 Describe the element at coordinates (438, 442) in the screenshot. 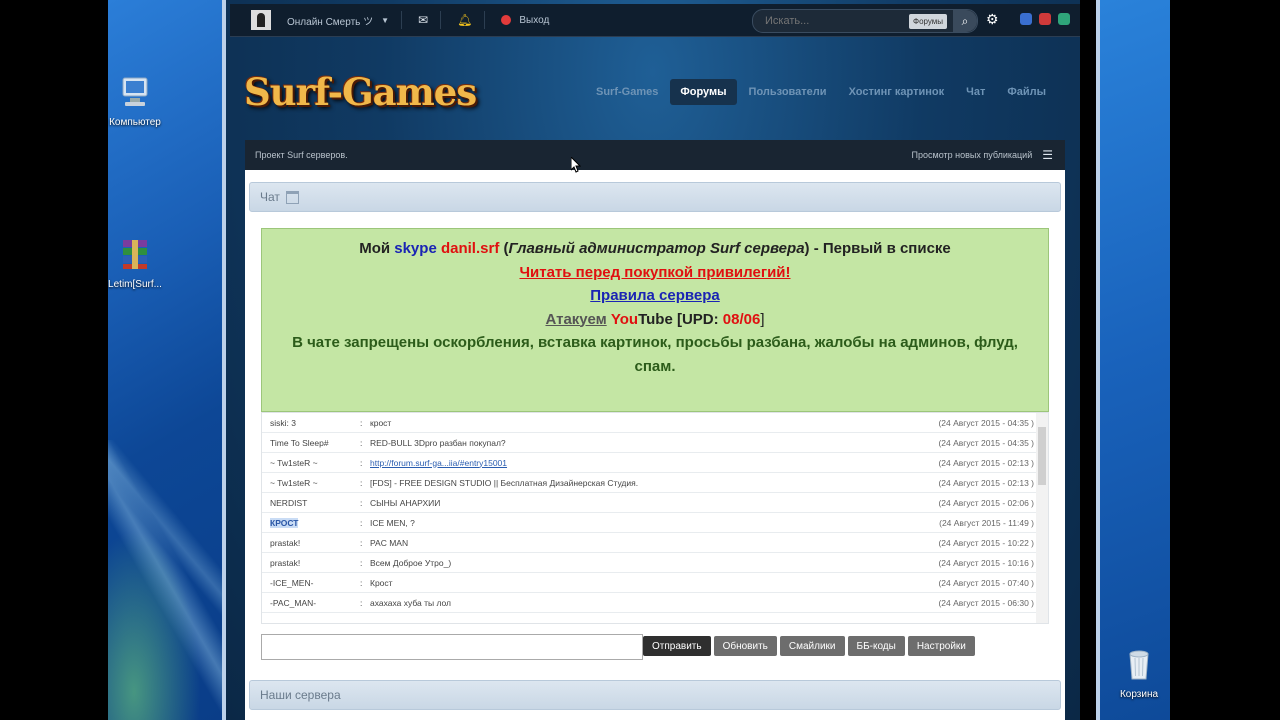

I see `message-text: RED-BULL 3Dpro разбан покупал?` at that location.